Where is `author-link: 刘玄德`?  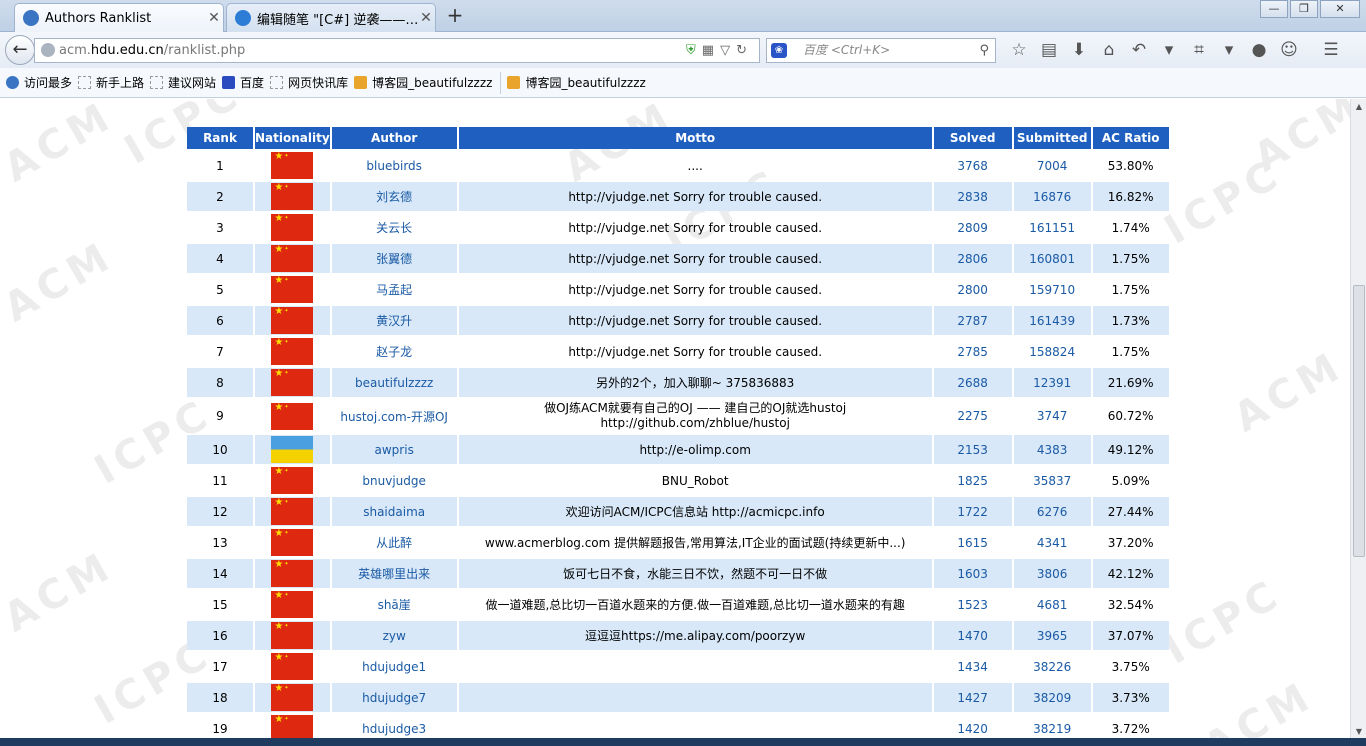
author-link: 刘玄德 is located at coordinates (394, 196).